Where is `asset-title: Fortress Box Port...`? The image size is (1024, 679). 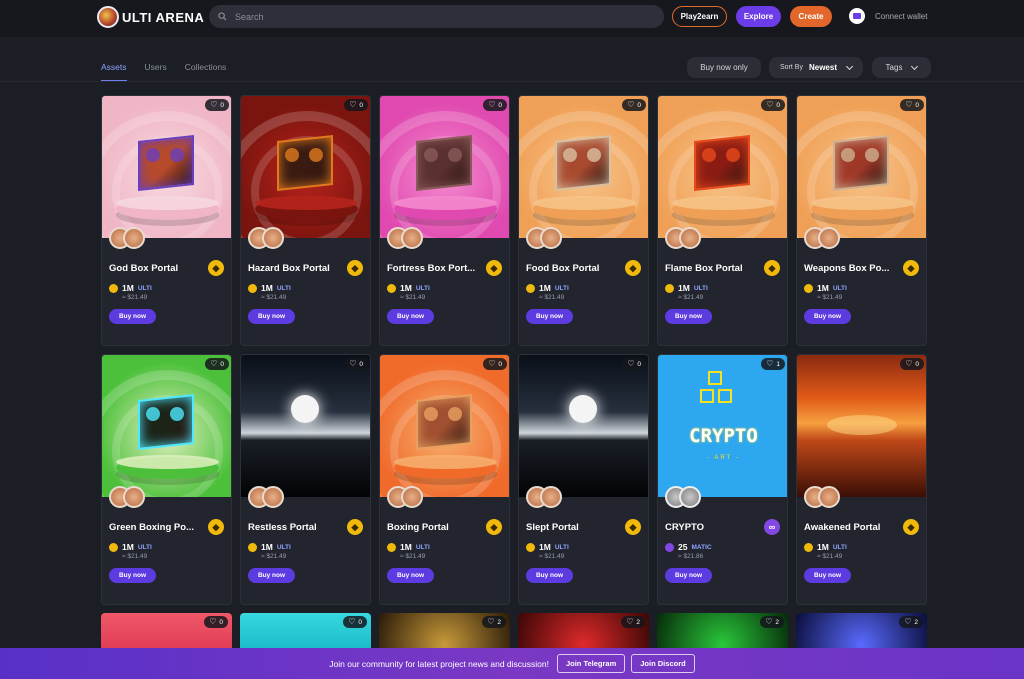
asset-title: Fortress Box Port... is located at coordinates (433, 268).